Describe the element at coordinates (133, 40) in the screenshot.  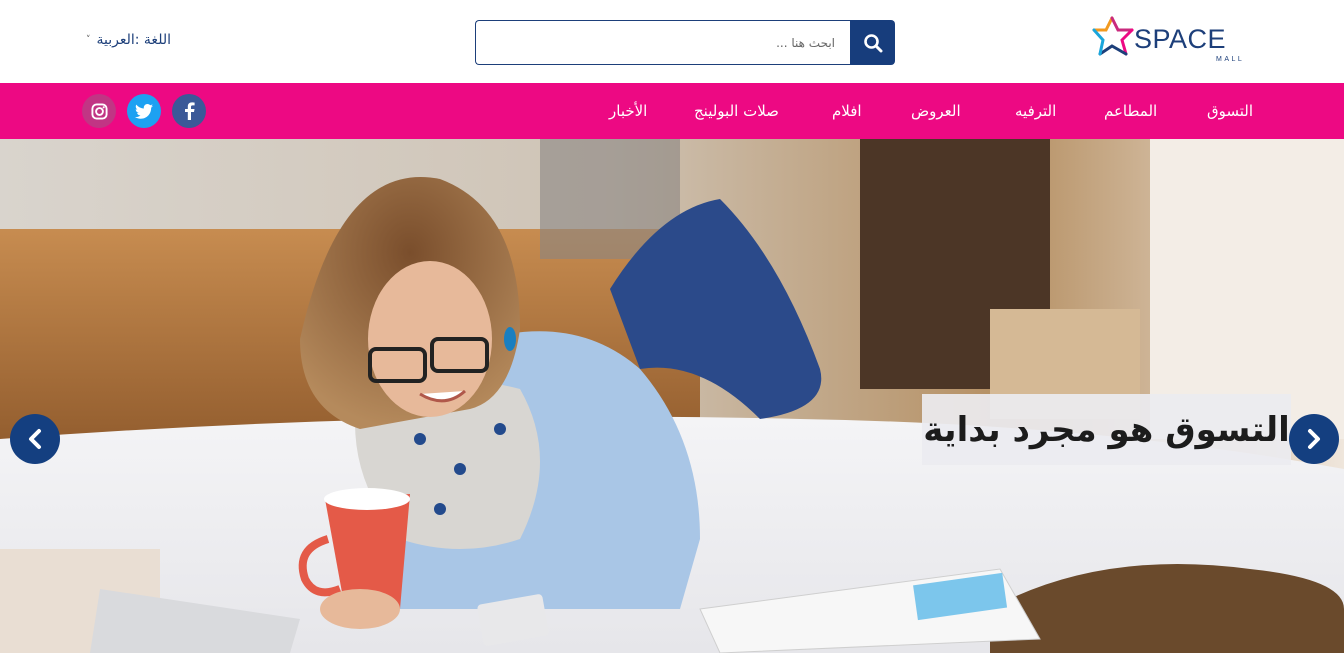
I see `language-label: اللغة :العربية` at that location.